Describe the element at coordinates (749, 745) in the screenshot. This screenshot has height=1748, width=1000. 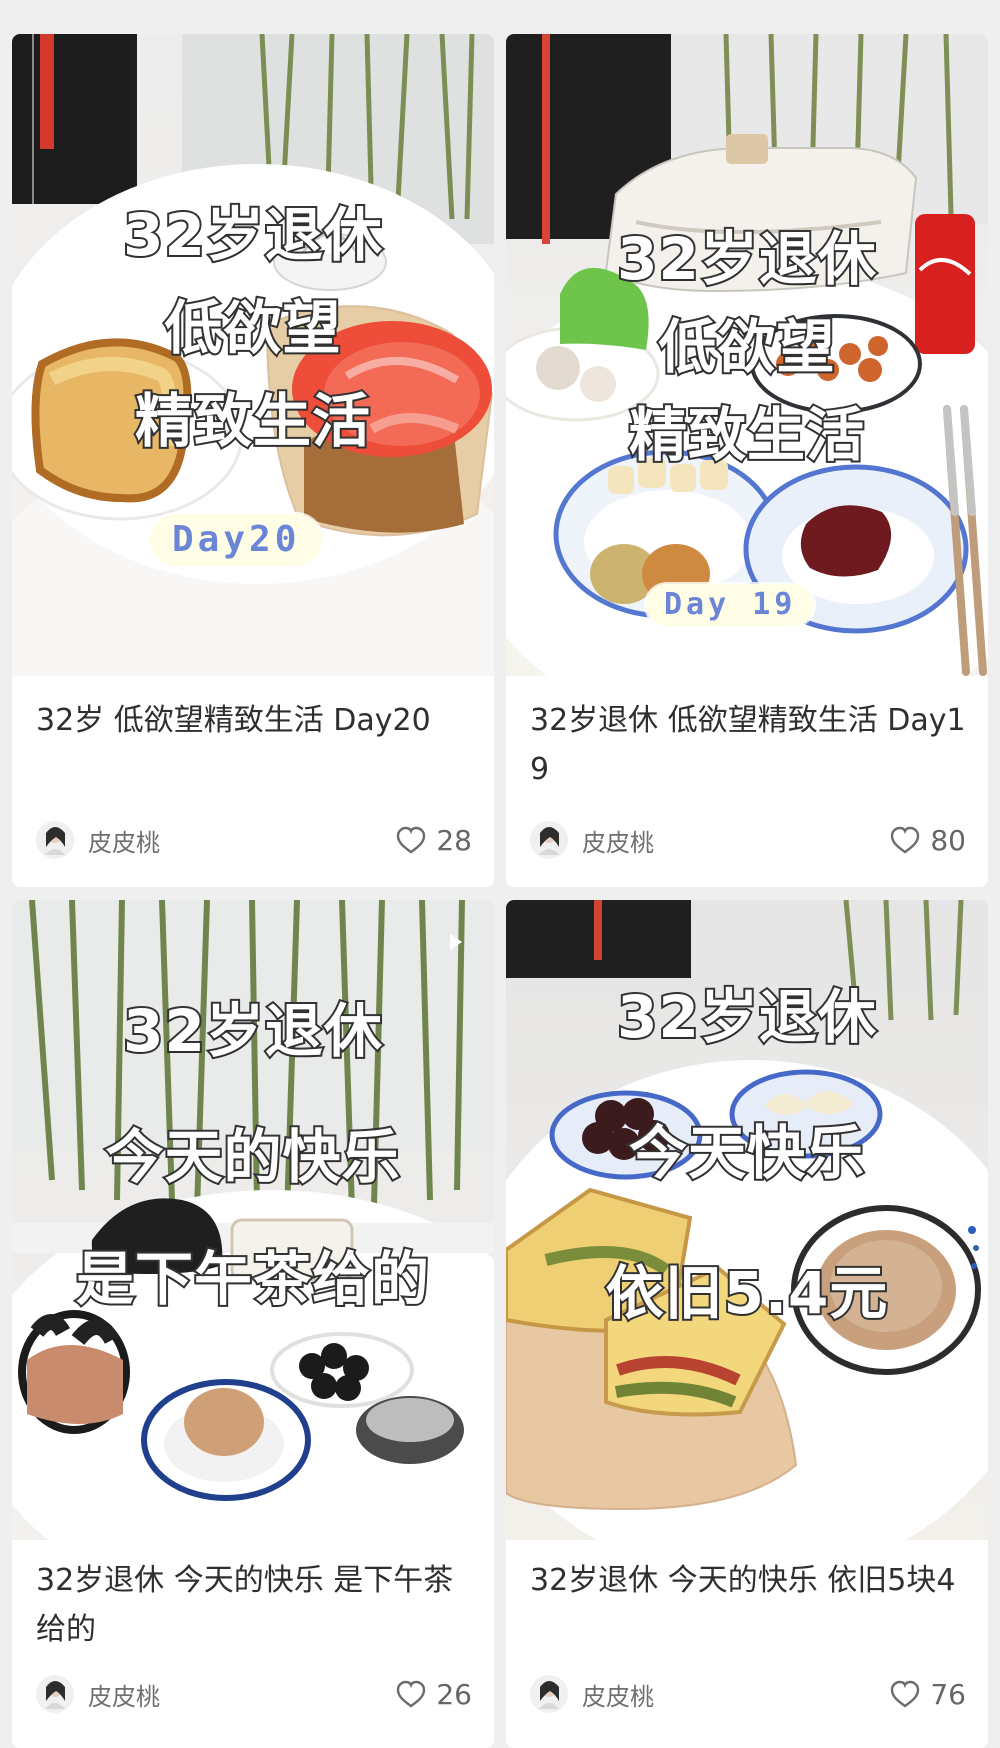
I see `post-title: 32岁退休 低欲望精致生活 Day19` at that location.